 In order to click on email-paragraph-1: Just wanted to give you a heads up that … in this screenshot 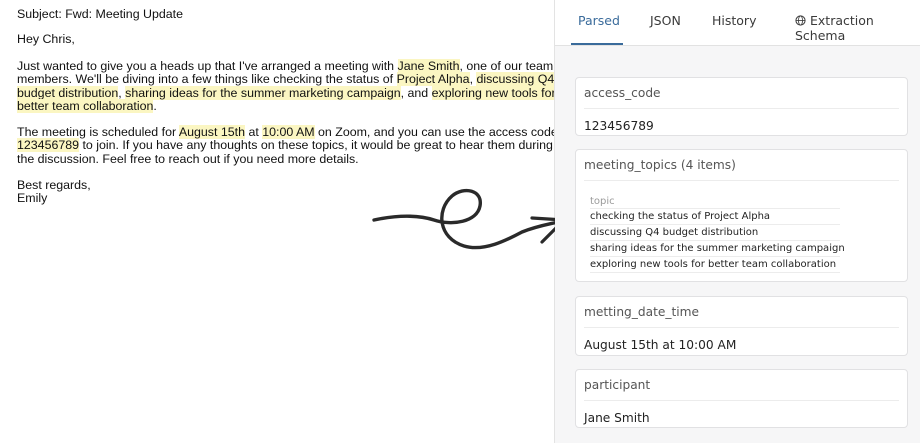, I will do `click(286, 86)`.